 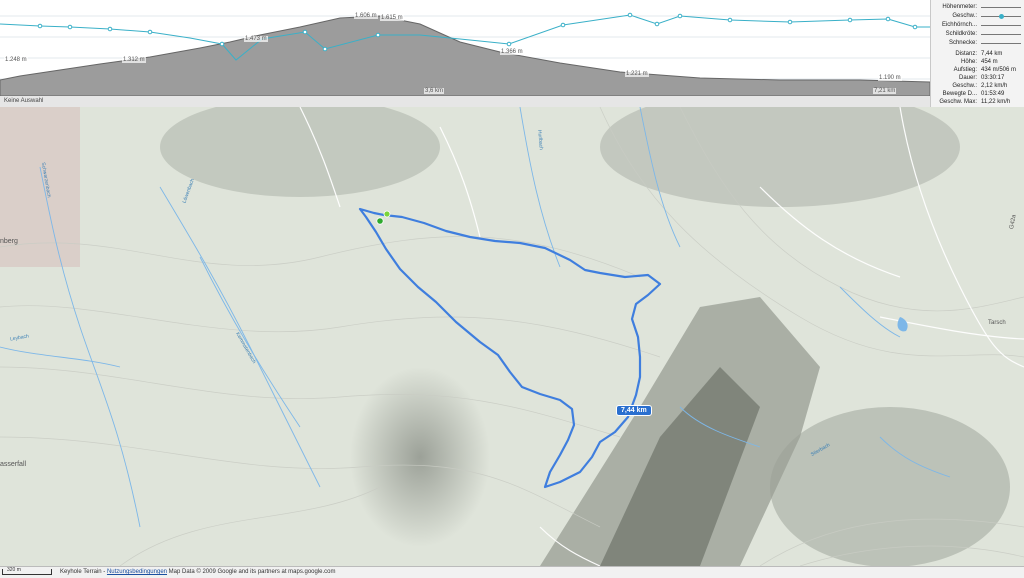 I want to click on distance-label: 3,6 km, so click(x=434, y=91).